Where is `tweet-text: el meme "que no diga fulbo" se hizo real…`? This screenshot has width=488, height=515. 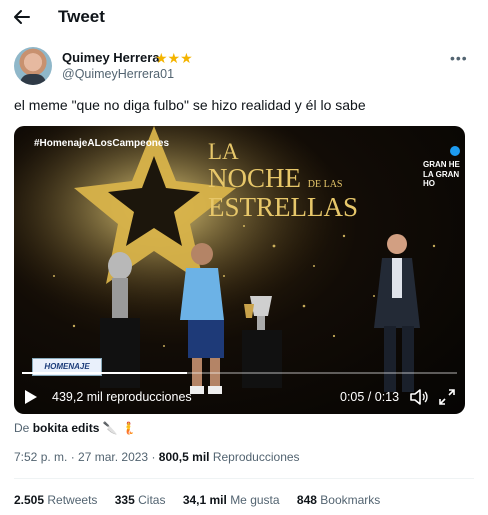 tweet-text: el meme "que no diga fulbo" se hizo real… is located at coordinates (190, 105).